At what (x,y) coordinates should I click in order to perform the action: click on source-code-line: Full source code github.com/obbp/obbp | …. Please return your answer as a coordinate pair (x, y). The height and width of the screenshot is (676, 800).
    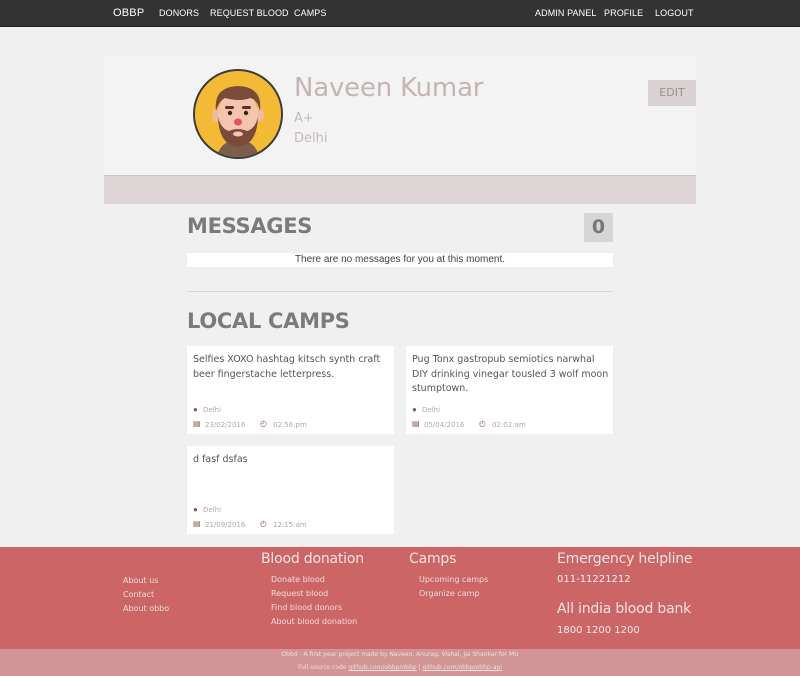
    Looking at the image, I should click on (400, 667).